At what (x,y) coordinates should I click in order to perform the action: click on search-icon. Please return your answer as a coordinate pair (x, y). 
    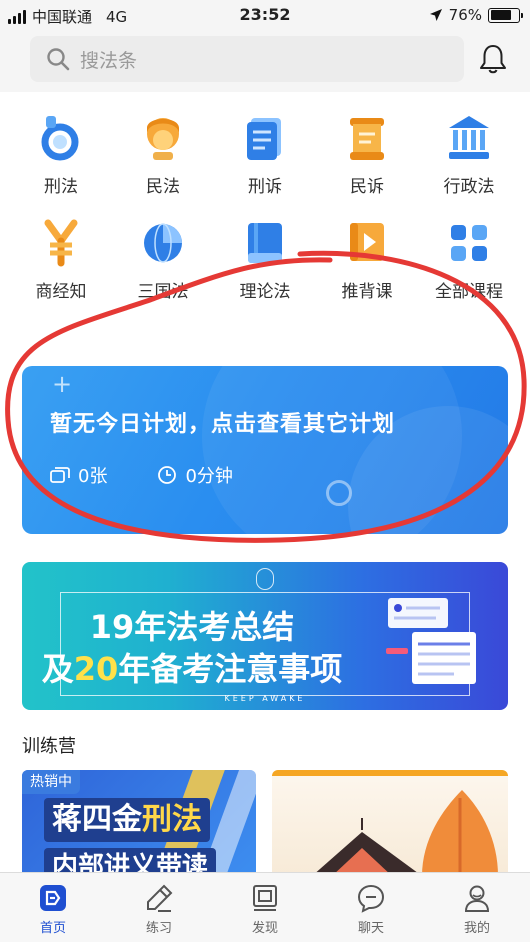
    Looking at the image, I should click on (58, 59).